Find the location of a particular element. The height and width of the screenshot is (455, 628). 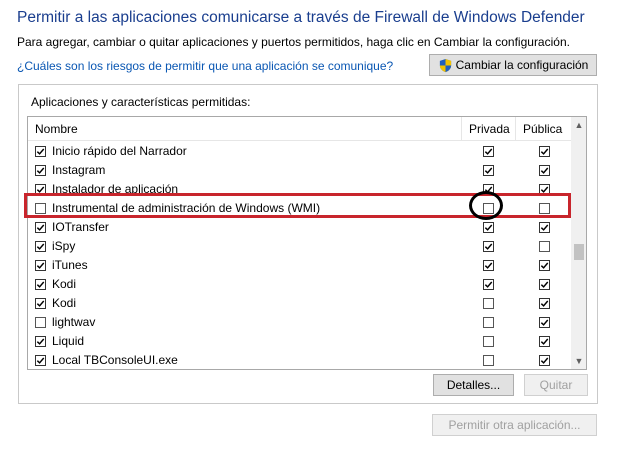

list-item: Inicio rápido del Narrador is located at coordinates (299, 151).